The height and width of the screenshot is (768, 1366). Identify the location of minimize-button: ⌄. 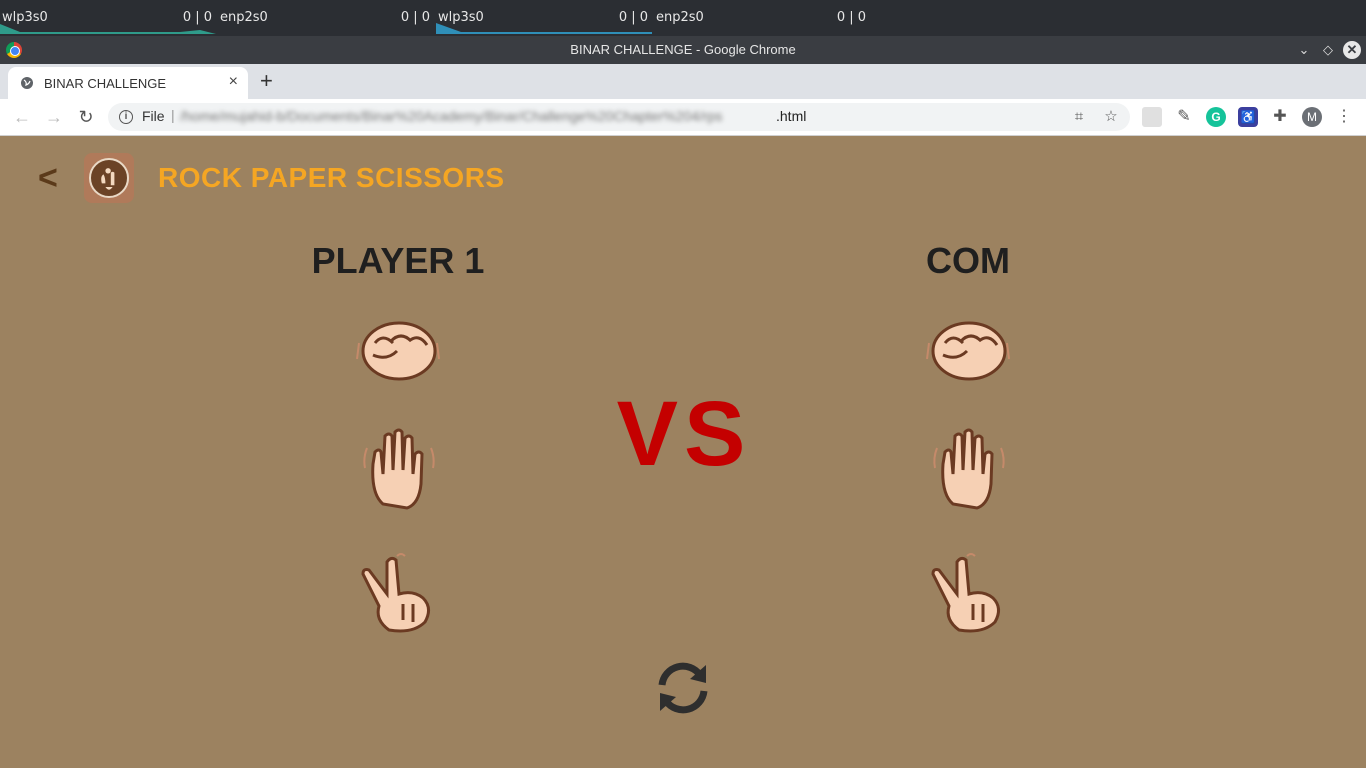
(1304, 50).